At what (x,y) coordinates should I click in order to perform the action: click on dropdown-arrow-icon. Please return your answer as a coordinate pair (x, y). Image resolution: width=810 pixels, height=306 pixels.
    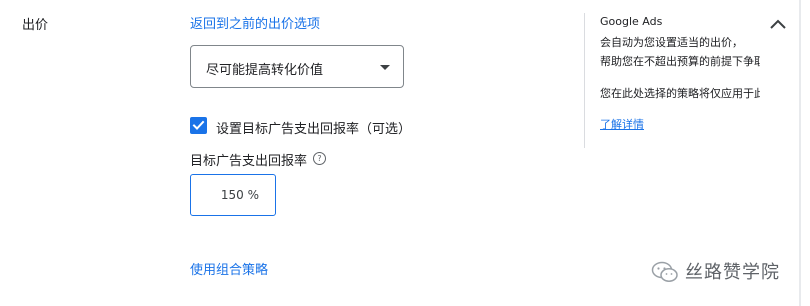
    Looking at the image, I should click on (385, 67).